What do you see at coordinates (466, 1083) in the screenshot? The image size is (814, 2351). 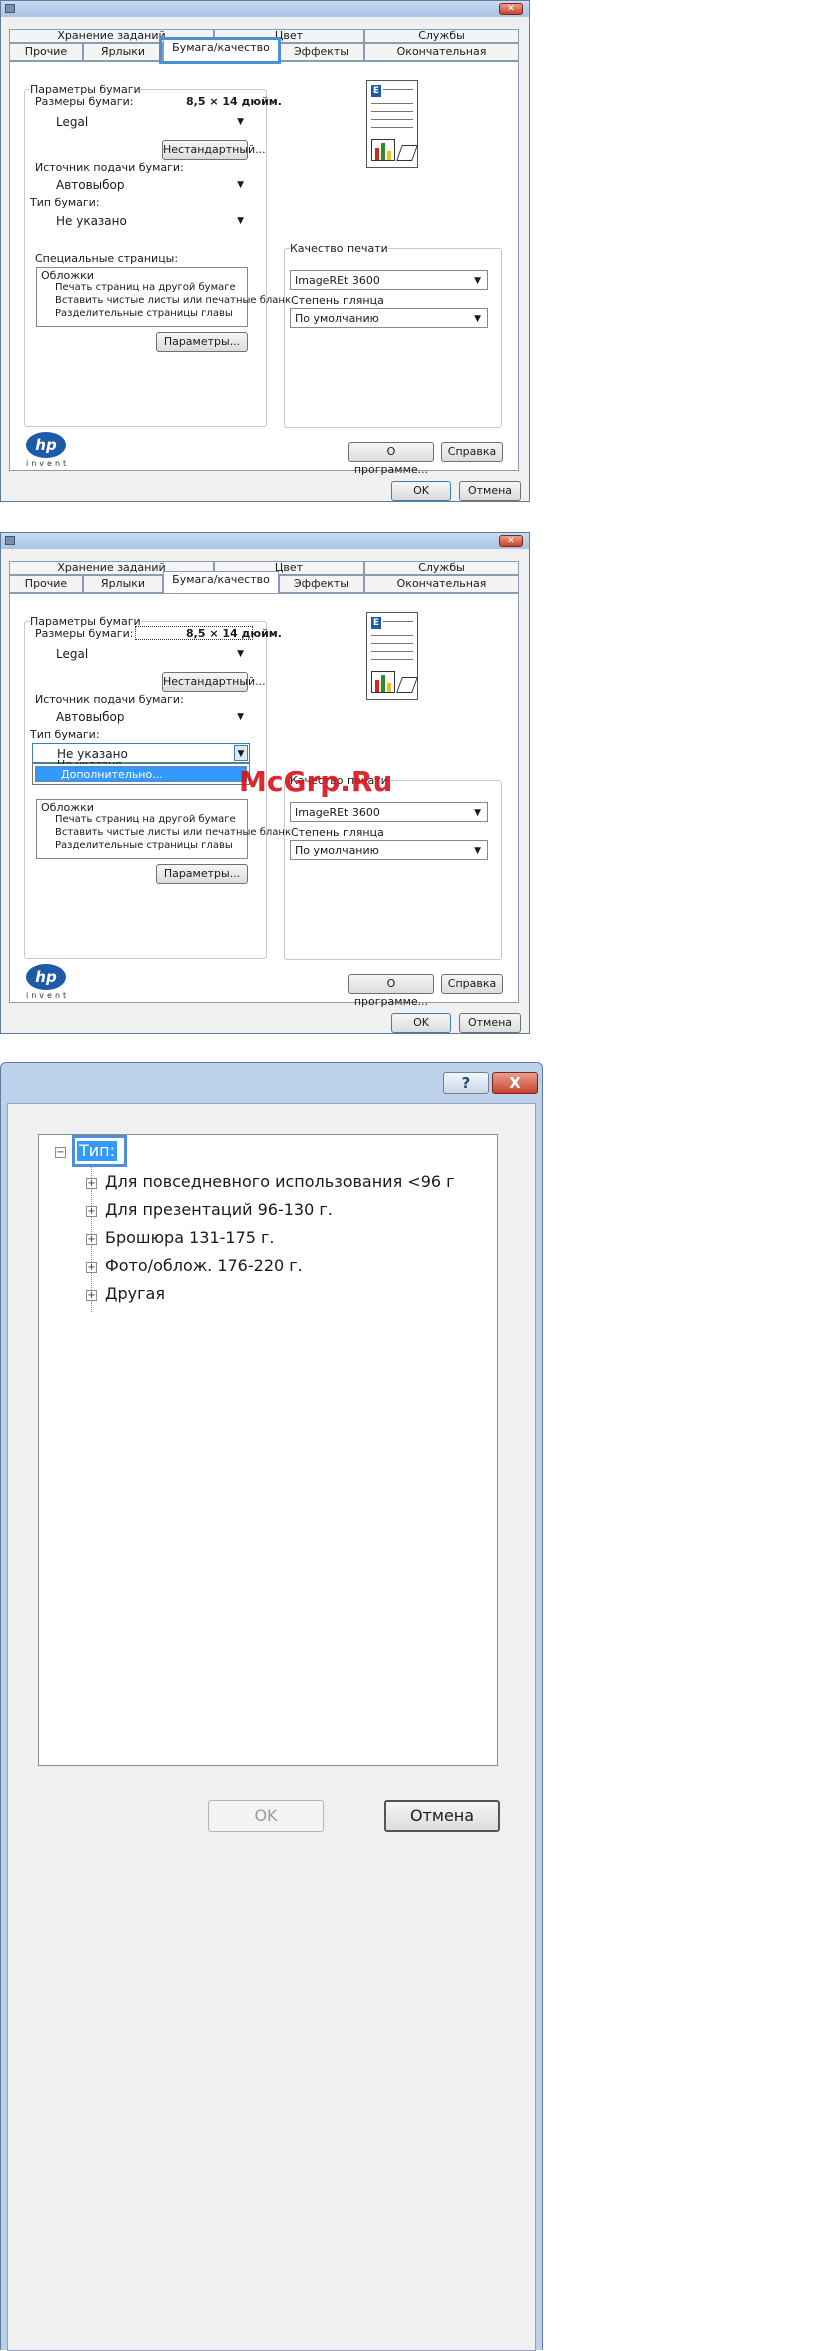 I see `help-button: ?` at bounding box center [466, 1083].